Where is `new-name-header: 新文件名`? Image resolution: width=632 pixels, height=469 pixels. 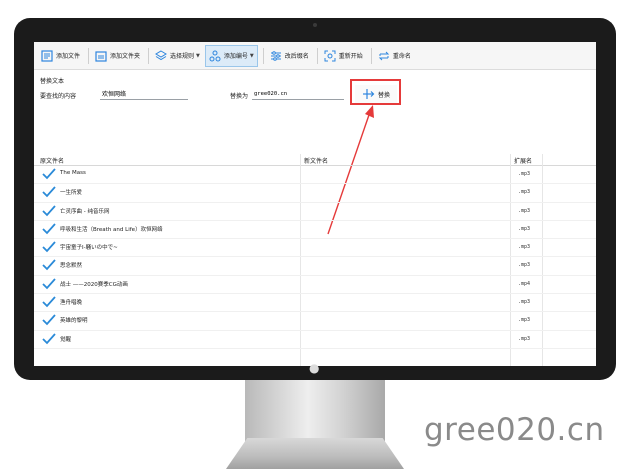 new-name-header: 新文件名 is located at coordinates (316, 160).